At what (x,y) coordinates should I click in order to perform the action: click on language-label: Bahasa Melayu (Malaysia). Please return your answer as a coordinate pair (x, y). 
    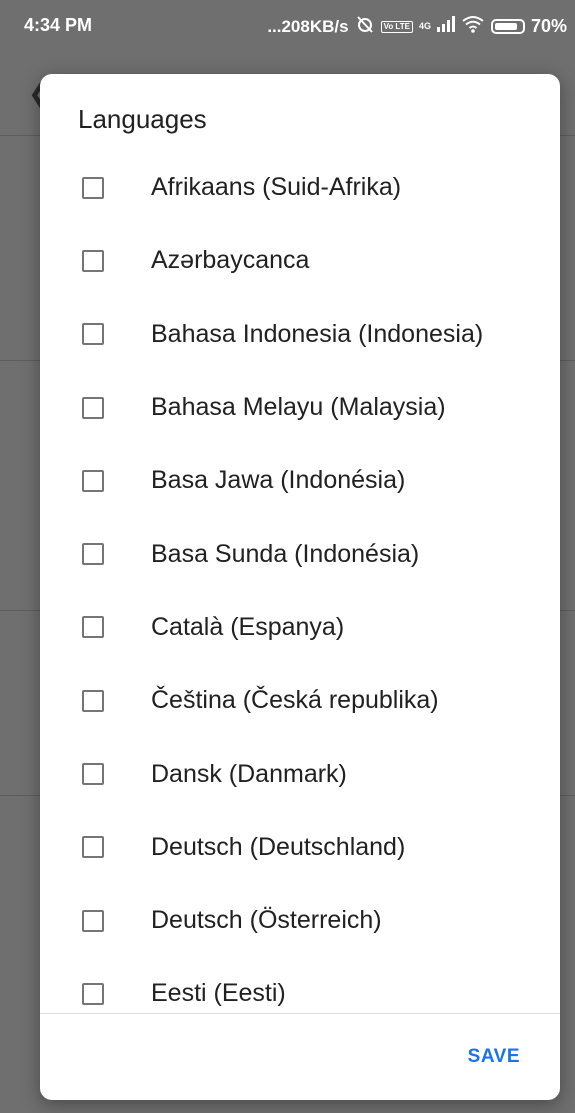
    Looking at the image, I should click on (298, 407).